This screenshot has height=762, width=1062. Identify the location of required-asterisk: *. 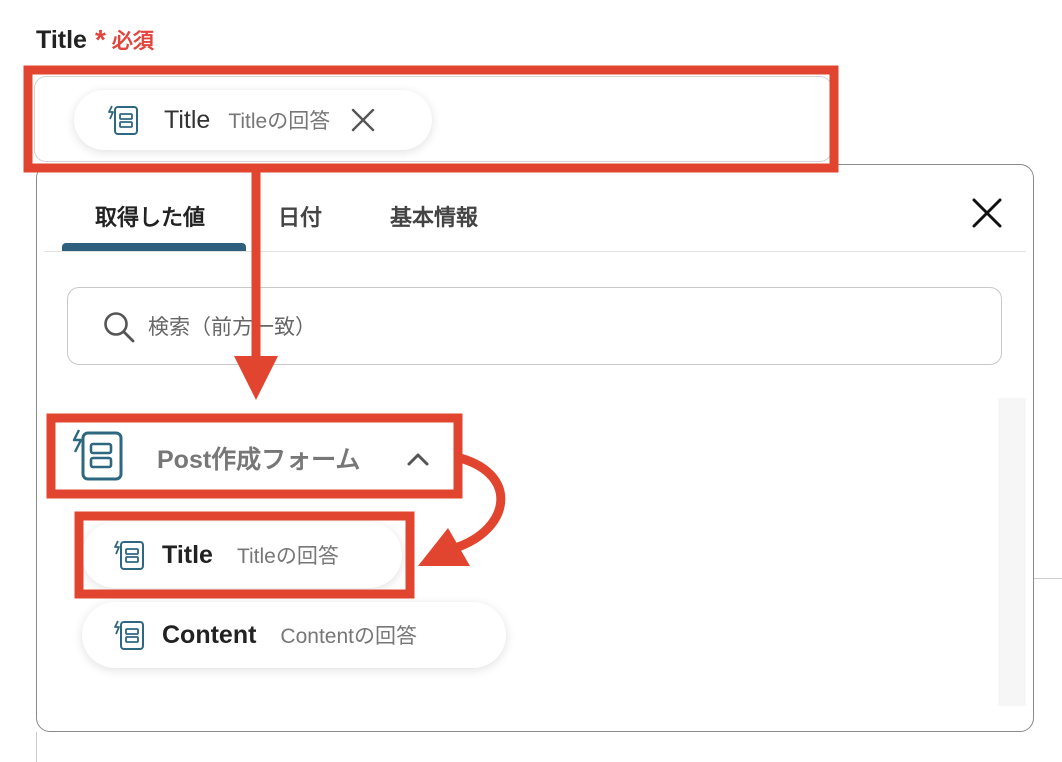
(100, 39).